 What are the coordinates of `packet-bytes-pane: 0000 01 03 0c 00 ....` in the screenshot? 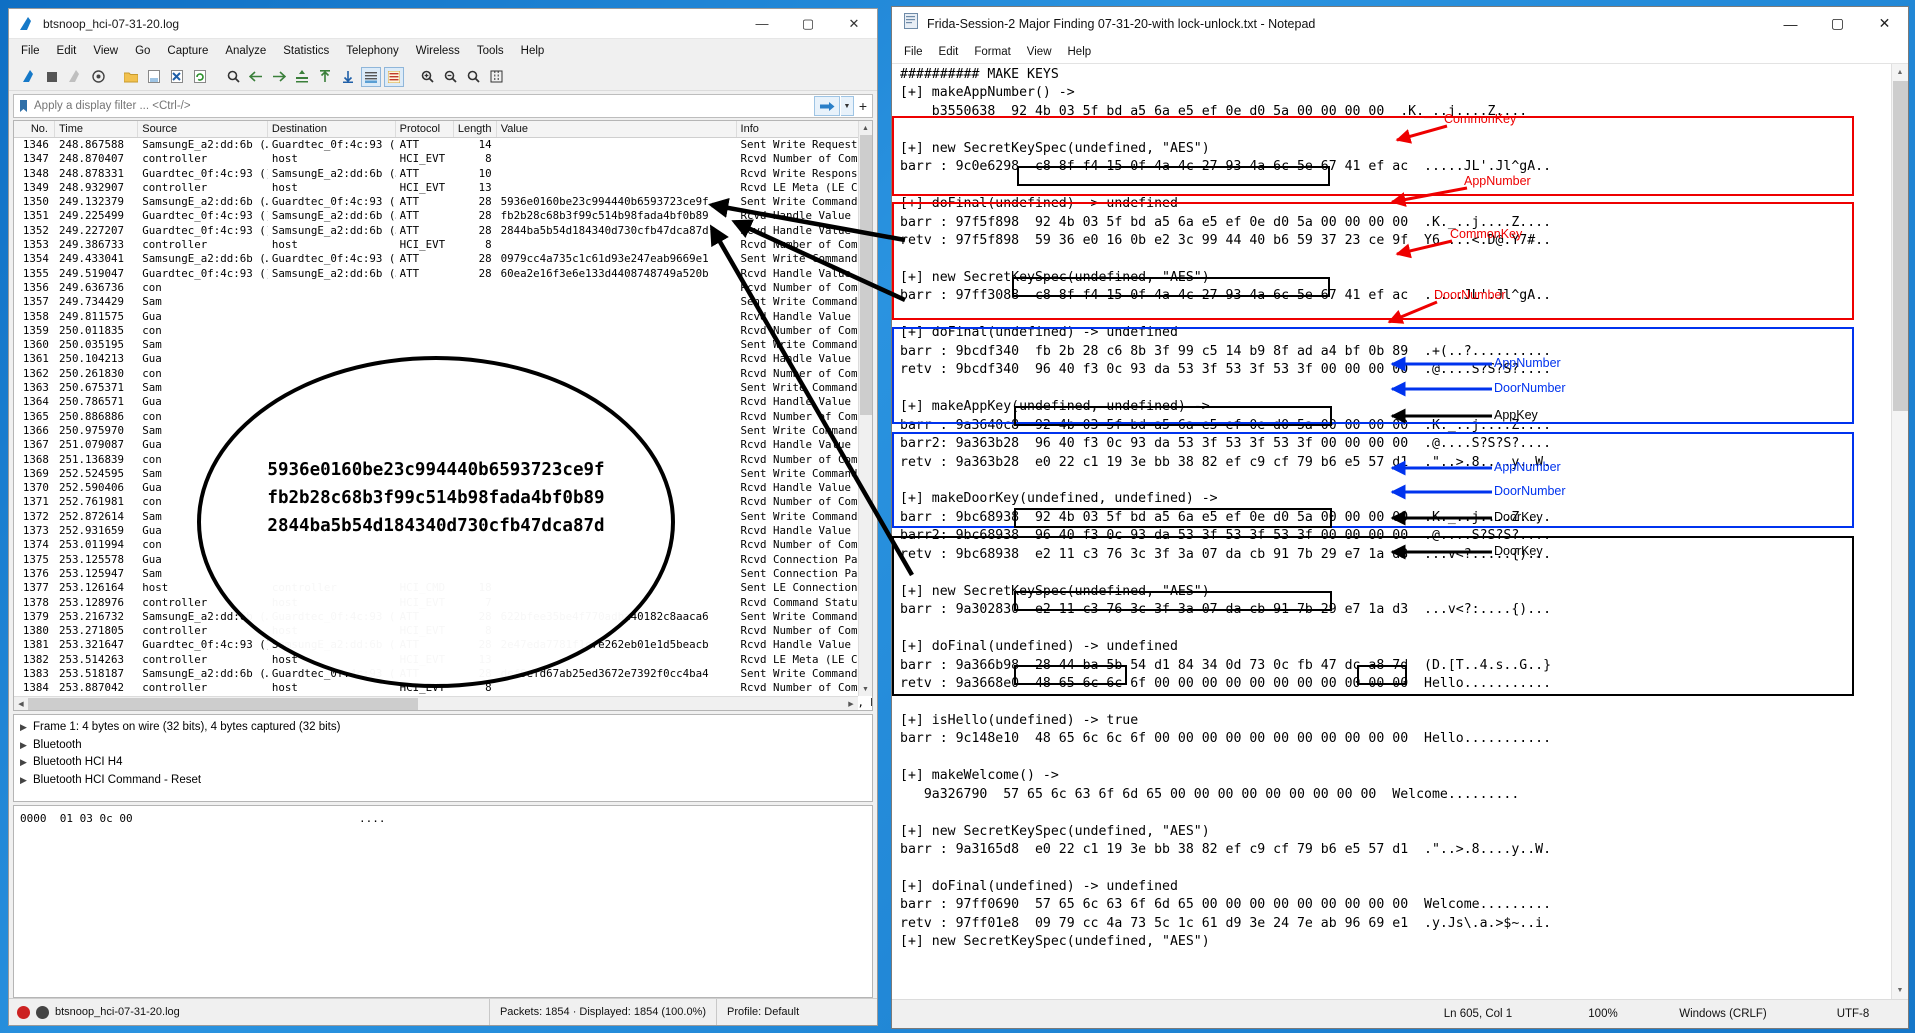 It's located at (443, 901).